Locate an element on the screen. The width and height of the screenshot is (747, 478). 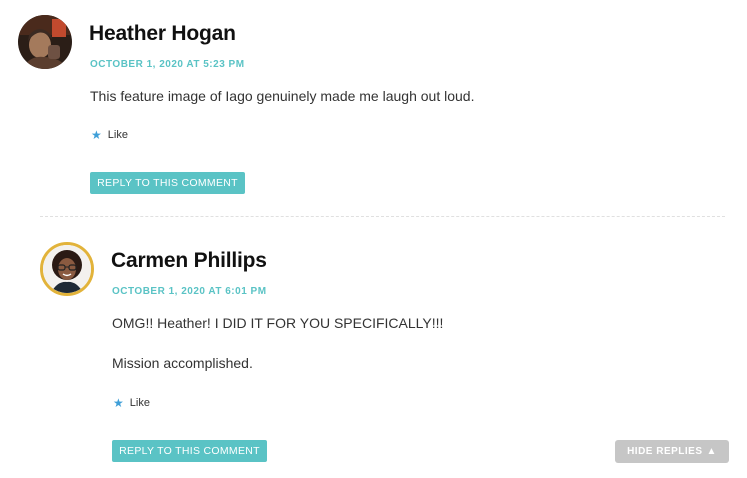
triangle-up-icon: ▲ is located at coordinates (711, 451).